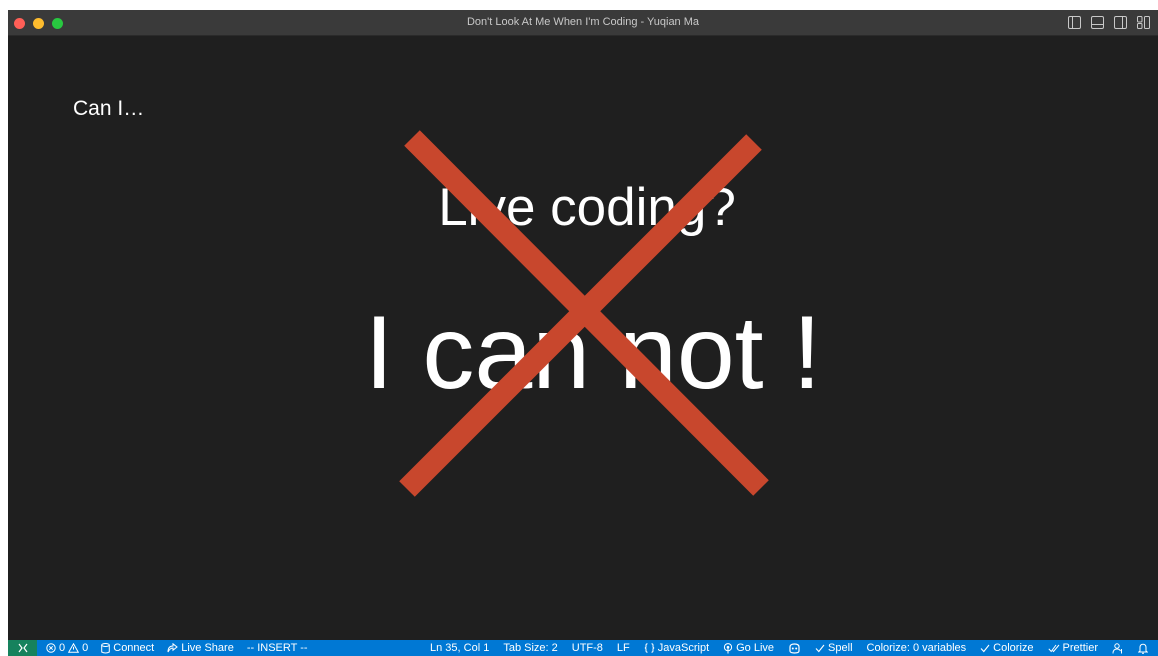  I want to click on live-share-icon, so click(173, 648).